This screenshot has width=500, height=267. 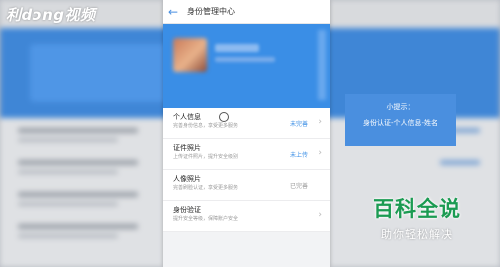 I want to click on list-item-title: 身份验证, so click(x=187, y=210).